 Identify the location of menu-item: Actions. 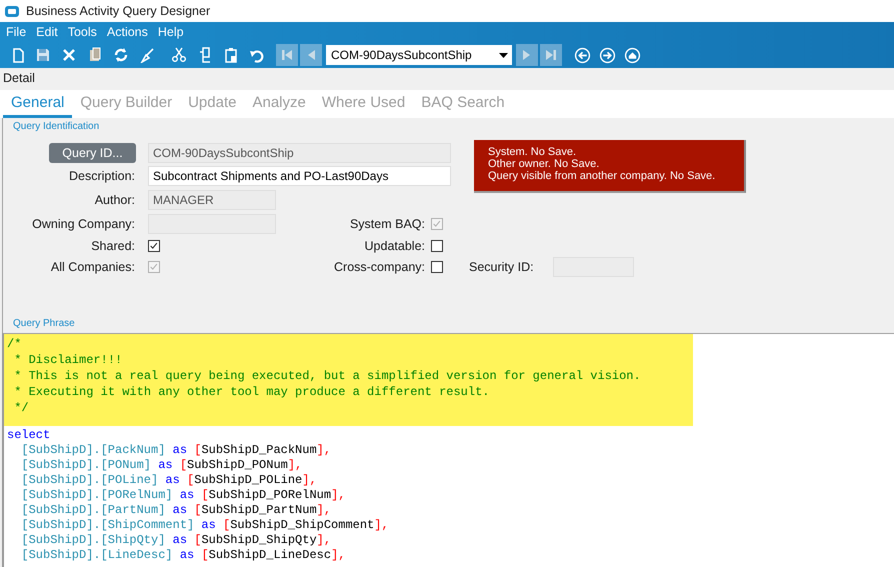
(127, 32).